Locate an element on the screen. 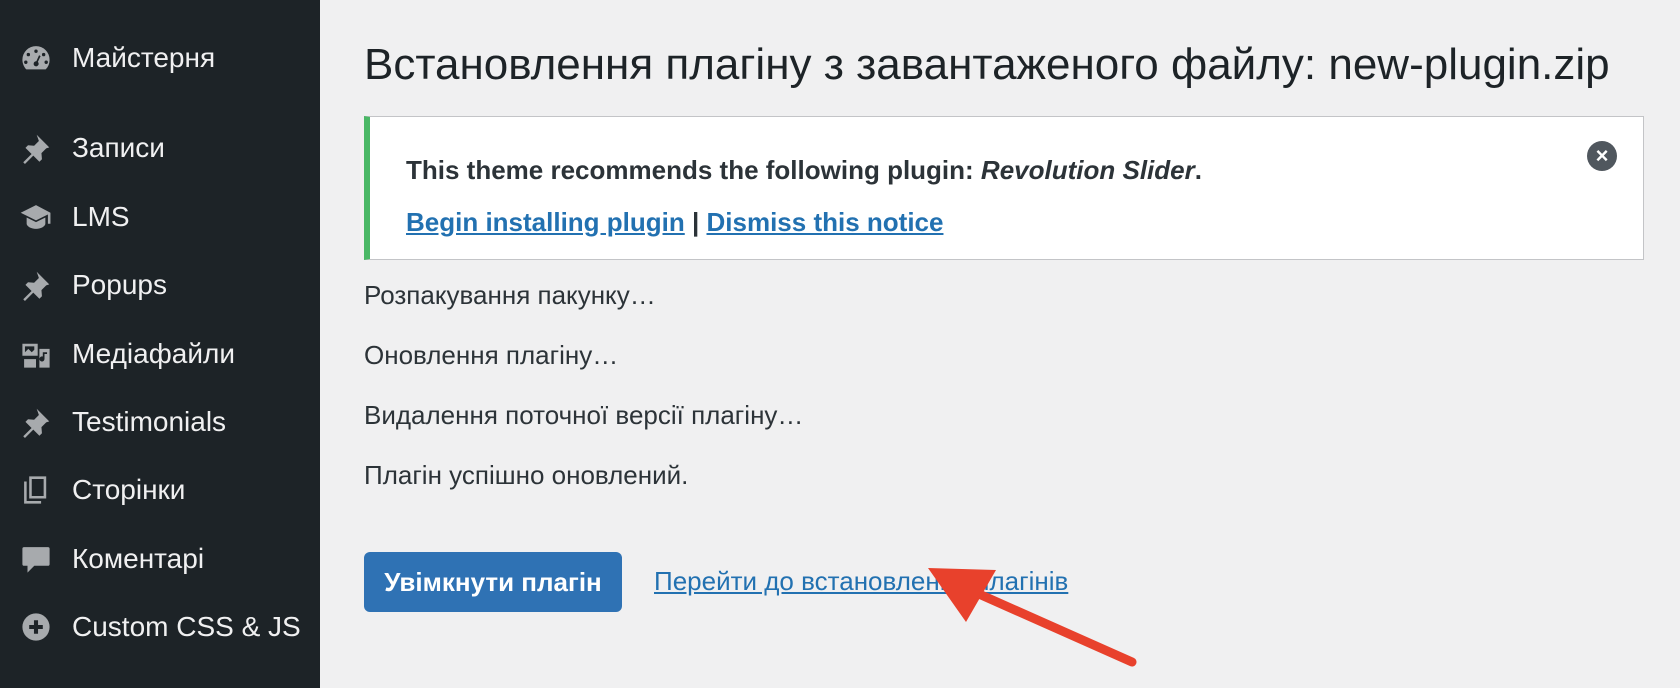 The height and width of the screenshot is (688, 1680). sidebar-item-dashboard: Майстерня is located at coordinates (160, 58).